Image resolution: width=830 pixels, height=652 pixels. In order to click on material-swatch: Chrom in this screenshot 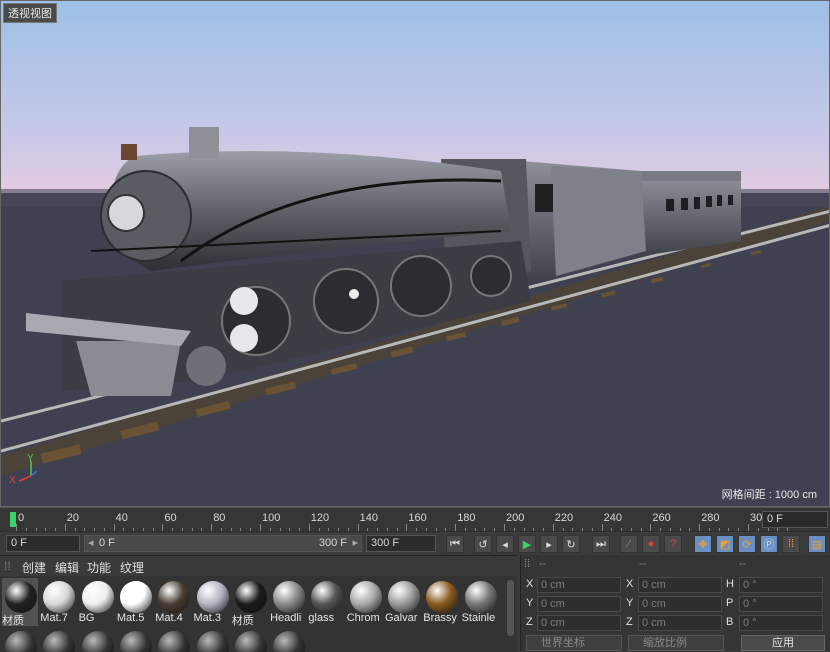, I will do `click(365, 602)`.